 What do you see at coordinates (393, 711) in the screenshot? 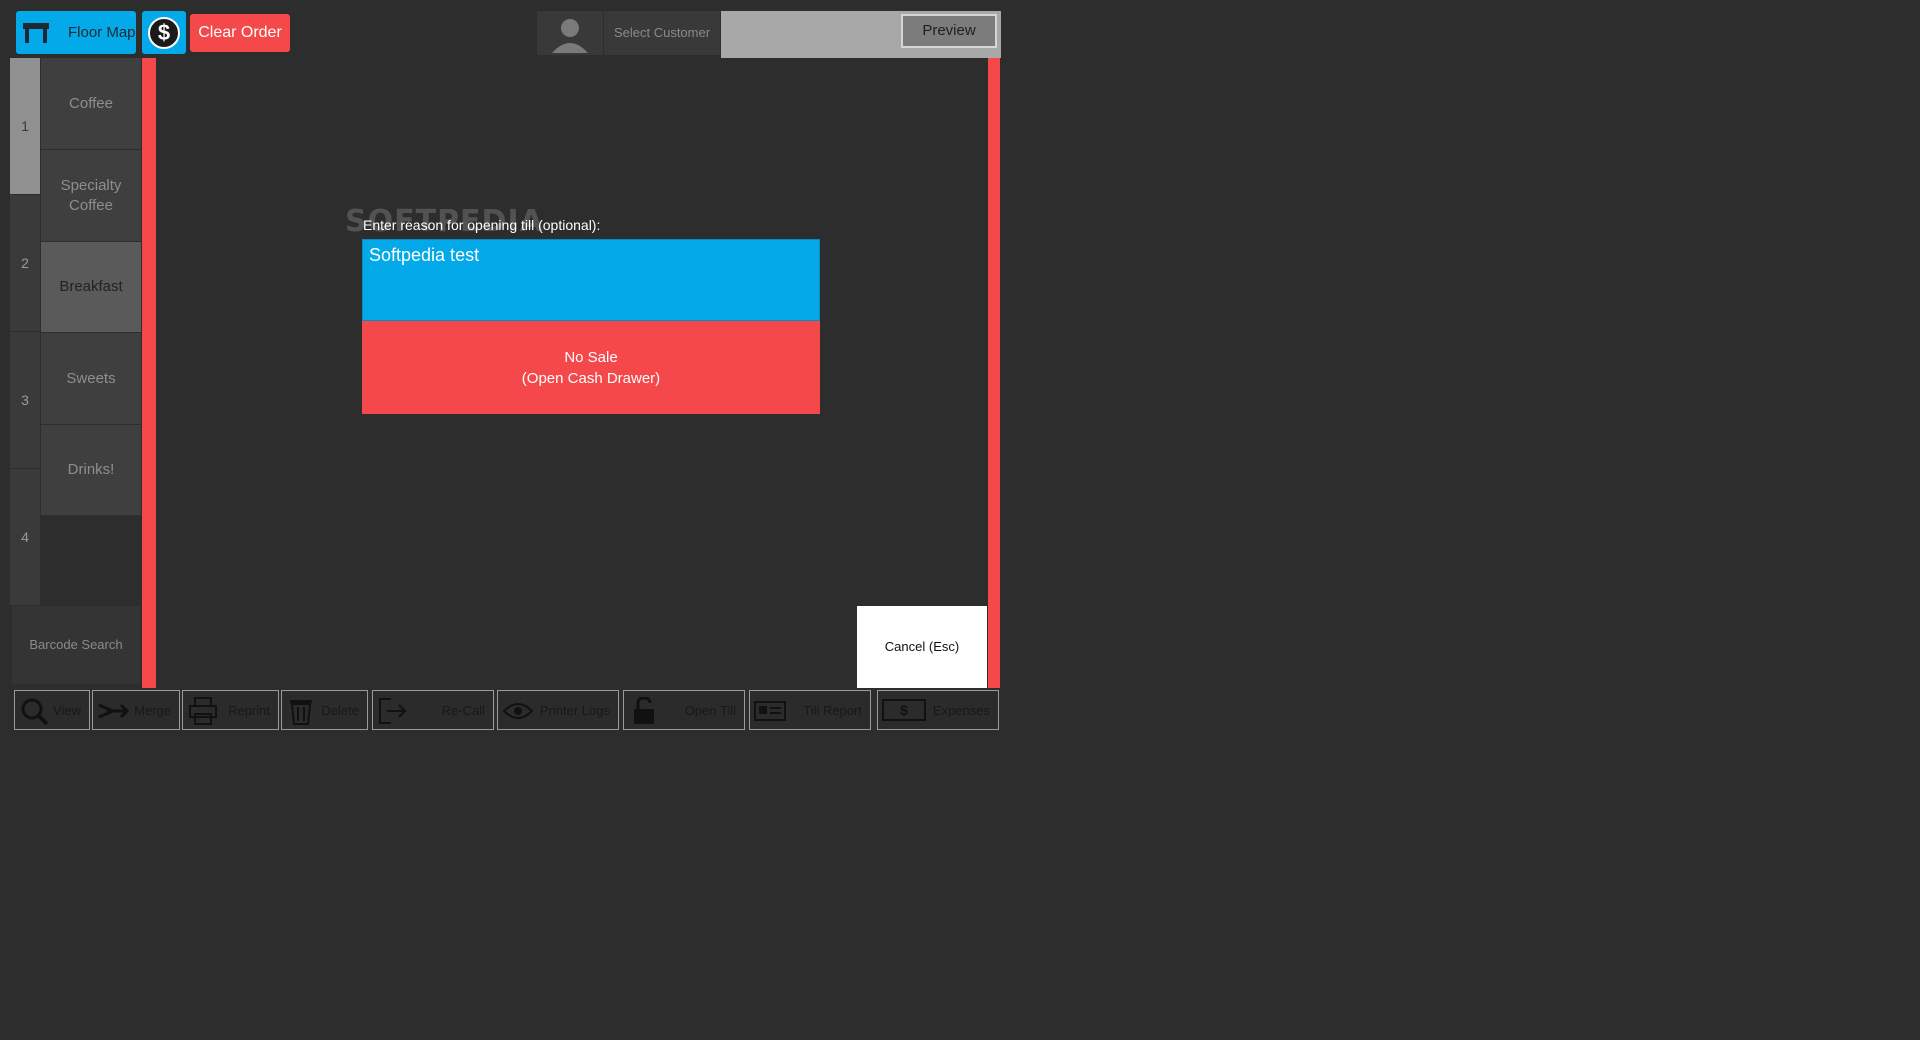
I see `exit-arrow-icon` at bounding box center [393, 711].